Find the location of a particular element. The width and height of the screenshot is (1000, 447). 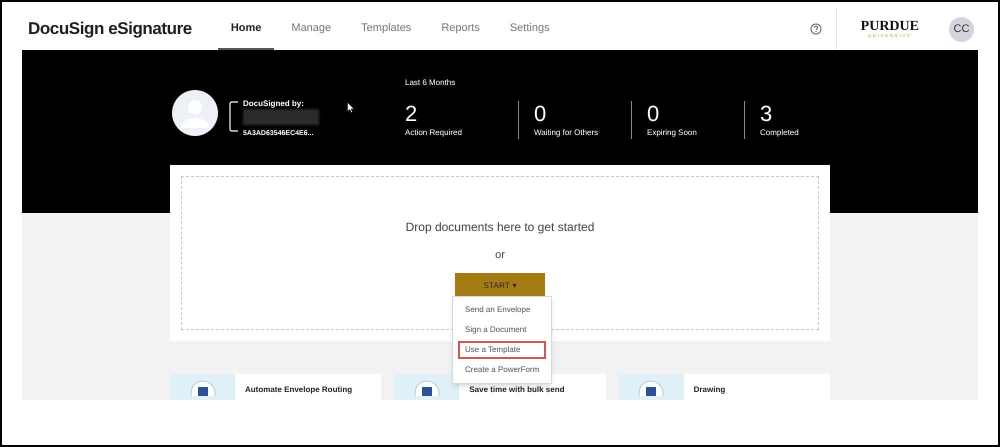

or-text: or is located at coordinates (500, 255).